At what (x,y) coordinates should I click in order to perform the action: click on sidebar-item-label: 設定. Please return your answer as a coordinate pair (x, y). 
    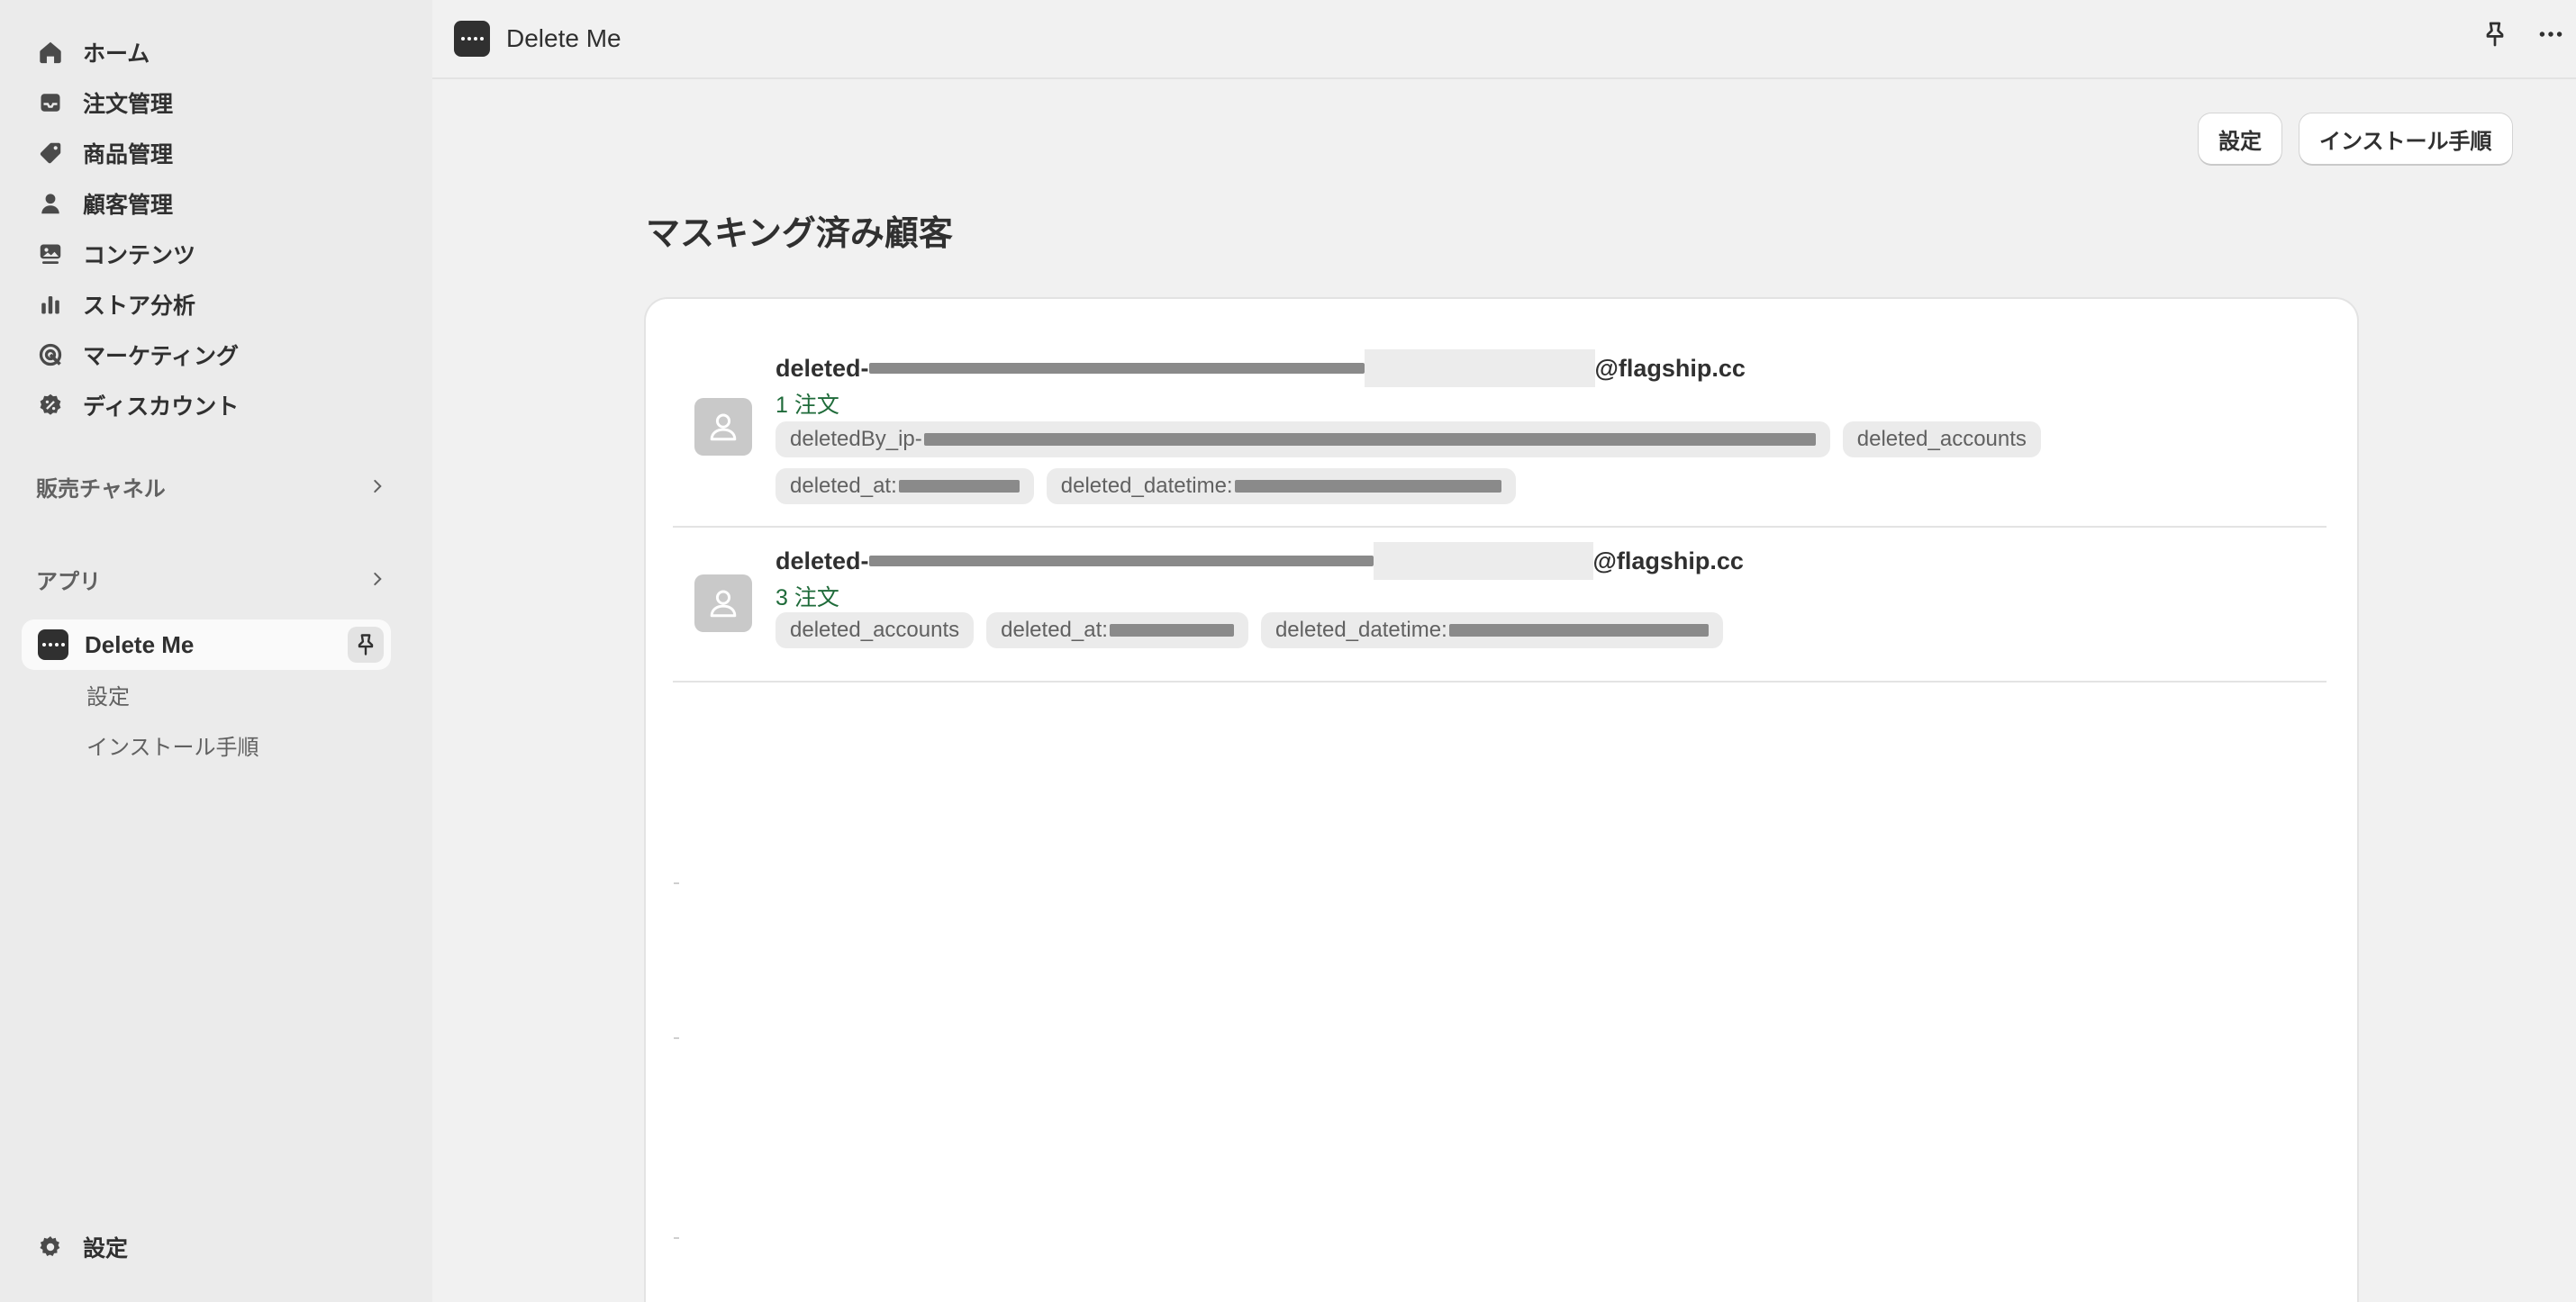
    Looking at the image, I should click on (106, 1248).